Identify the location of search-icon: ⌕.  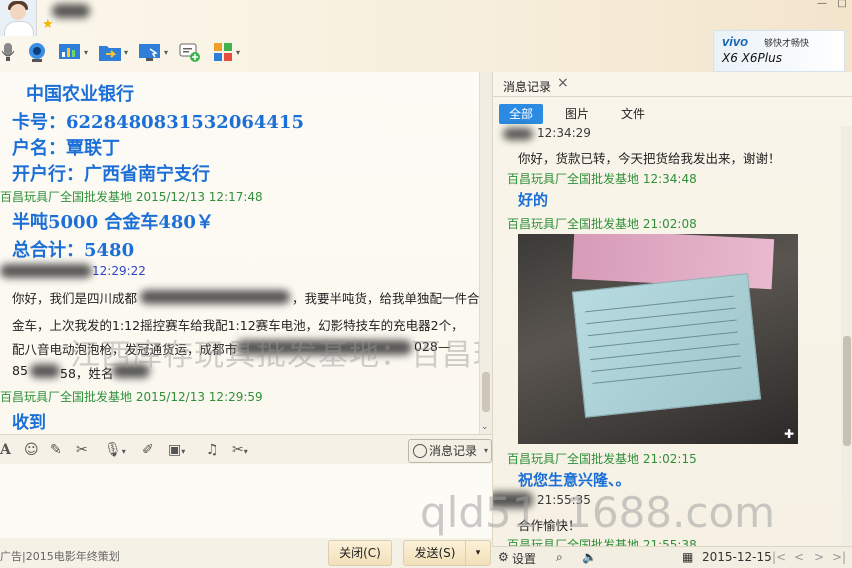
(559, 557).